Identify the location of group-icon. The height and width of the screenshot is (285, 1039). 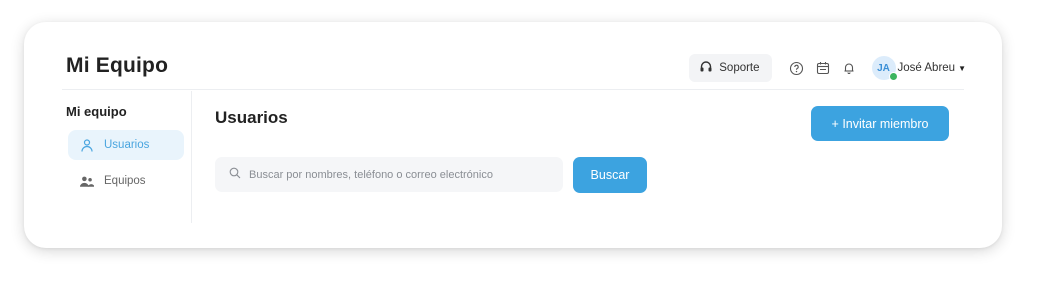
(87, 181).